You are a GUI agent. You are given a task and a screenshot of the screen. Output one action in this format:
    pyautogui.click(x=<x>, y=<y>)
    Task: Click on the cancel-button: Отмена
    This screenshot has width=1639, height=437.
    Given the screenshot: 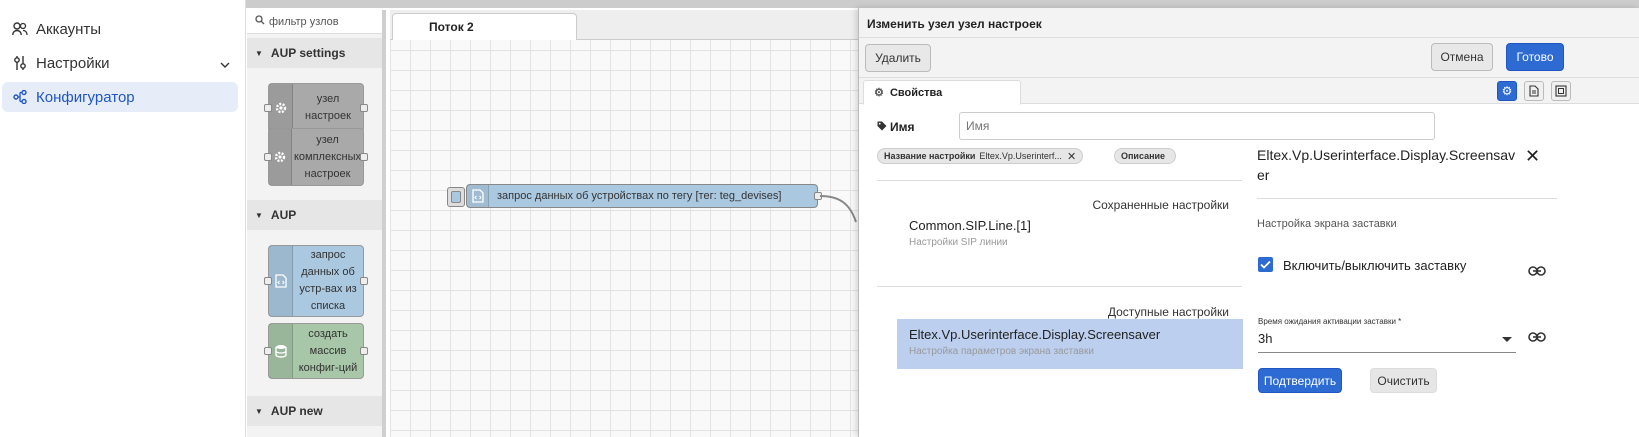 What is the action you would take?
    pyautogui.click(x=1462, y=57)
    